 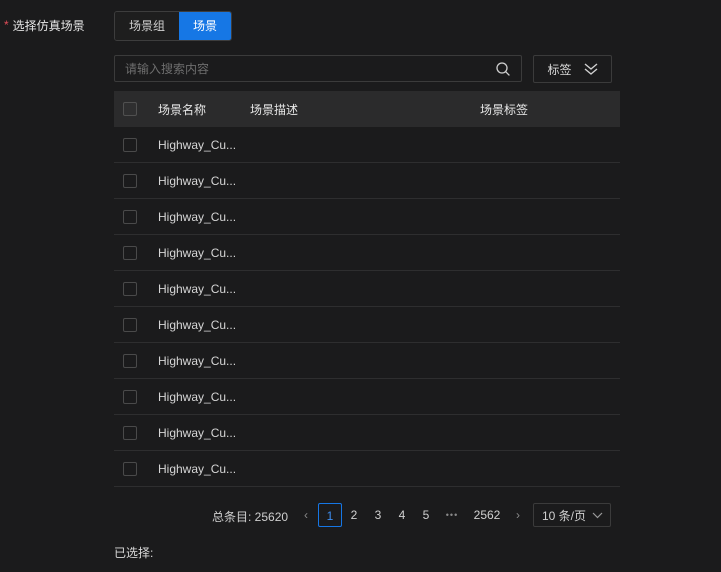 I want to click on column-header-name: 场景名称, so click(x=182, y=109).